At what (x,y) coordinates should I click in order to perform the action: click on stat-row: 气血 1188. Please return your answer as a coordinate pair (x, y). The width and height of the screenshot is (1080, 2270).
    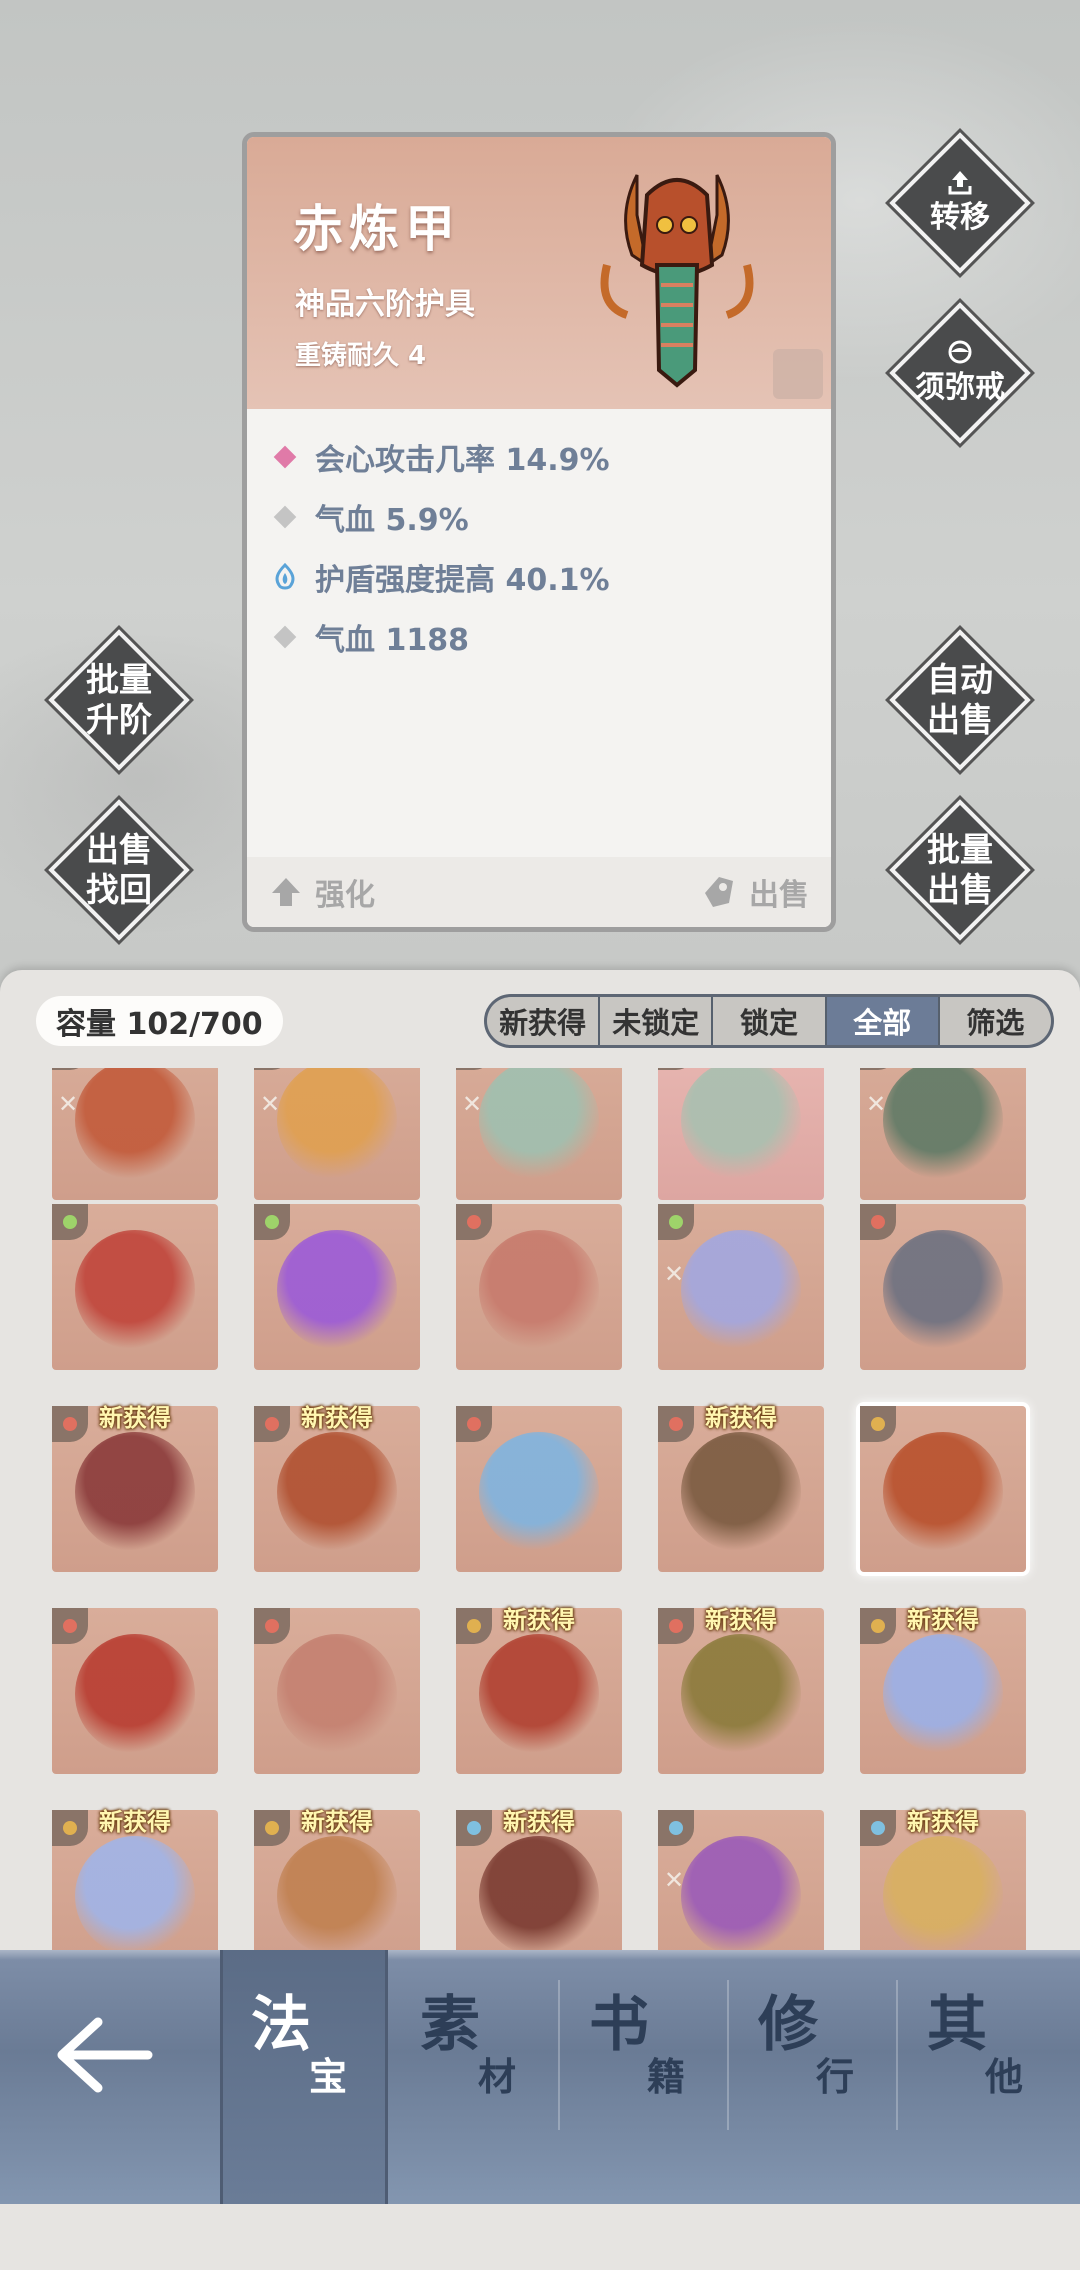
    Looking at the image, I should click on (440, 637).